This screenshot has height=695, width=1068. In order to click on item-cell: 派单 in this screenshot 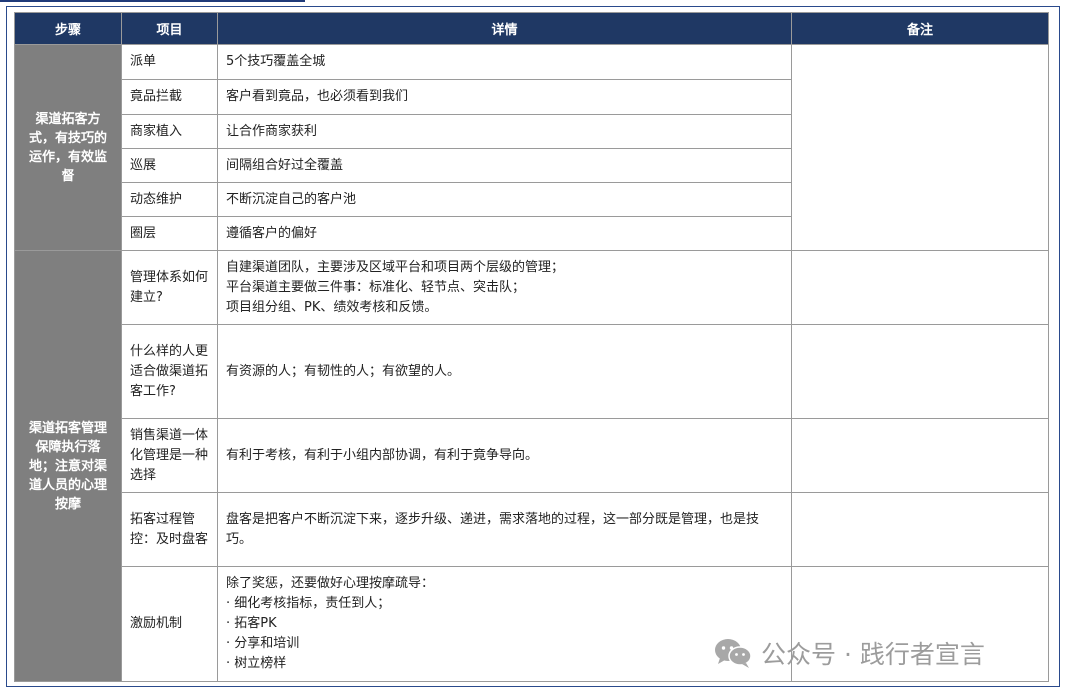, I will do `click(169, 62)`.